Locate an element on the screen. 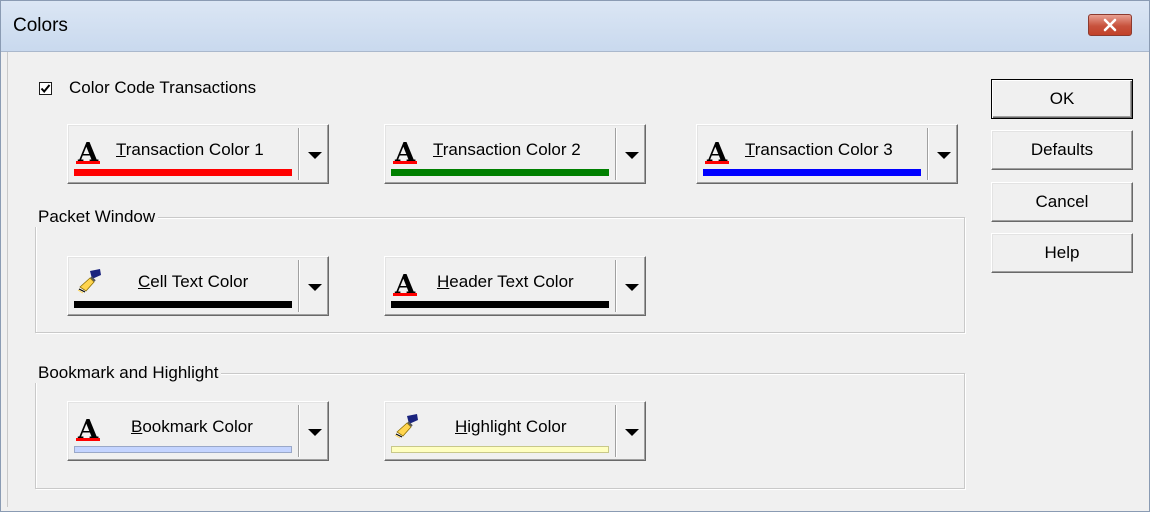 The image size is (1150, 512). transaction-color-3-main: A Transaction Color 3 is located at coordinates (812, 154).